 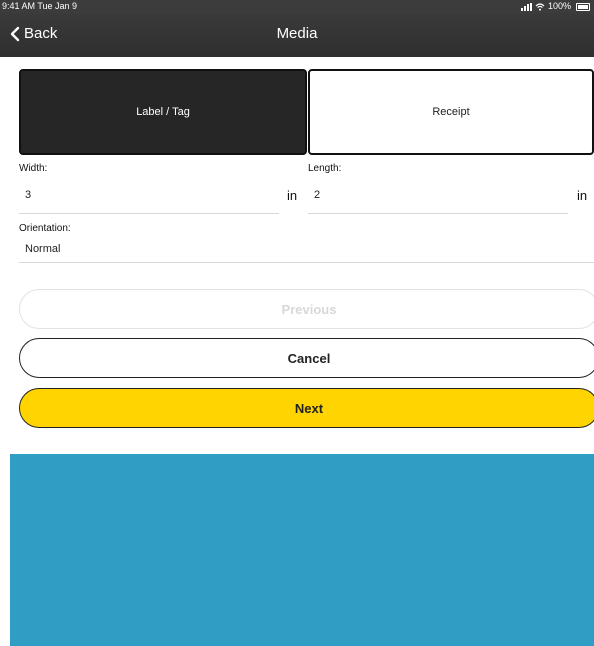 I want to click on status-indicators: 100%, so click(x=555, y=6).